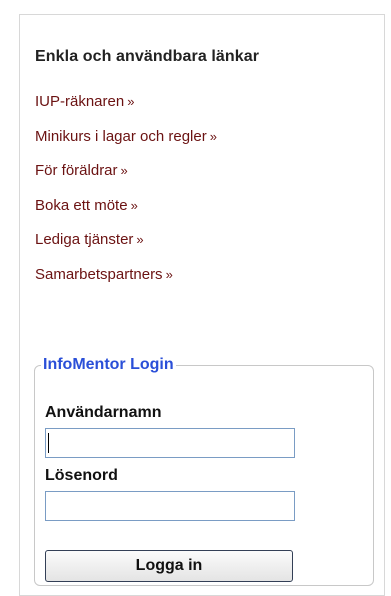  What do you see at coordinates (76, 170) in the screenshot?
I see `link-label: För föräldrar` at bounding box center [76, 170].